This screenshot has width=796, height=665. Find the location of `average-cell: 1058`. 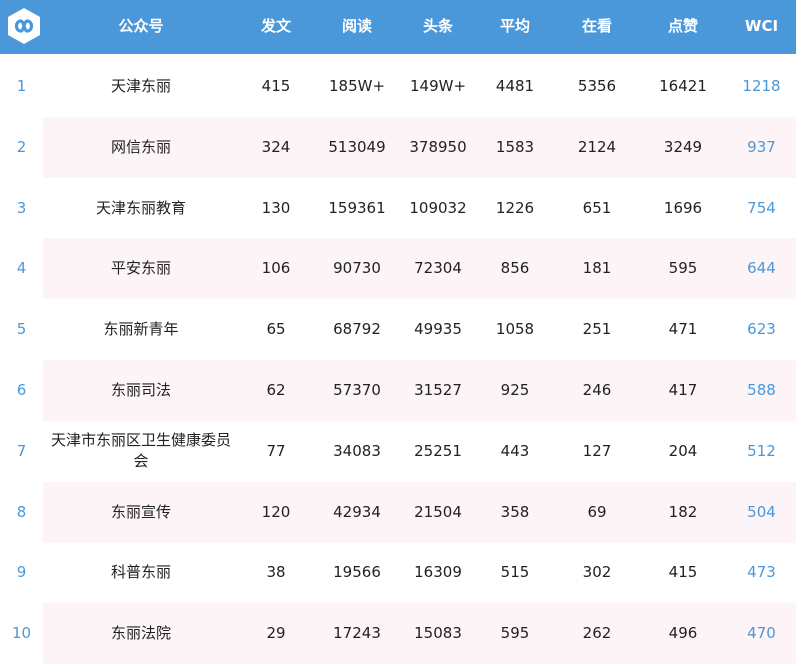

average-cell: 1058 is located at coordinates (515, 329).